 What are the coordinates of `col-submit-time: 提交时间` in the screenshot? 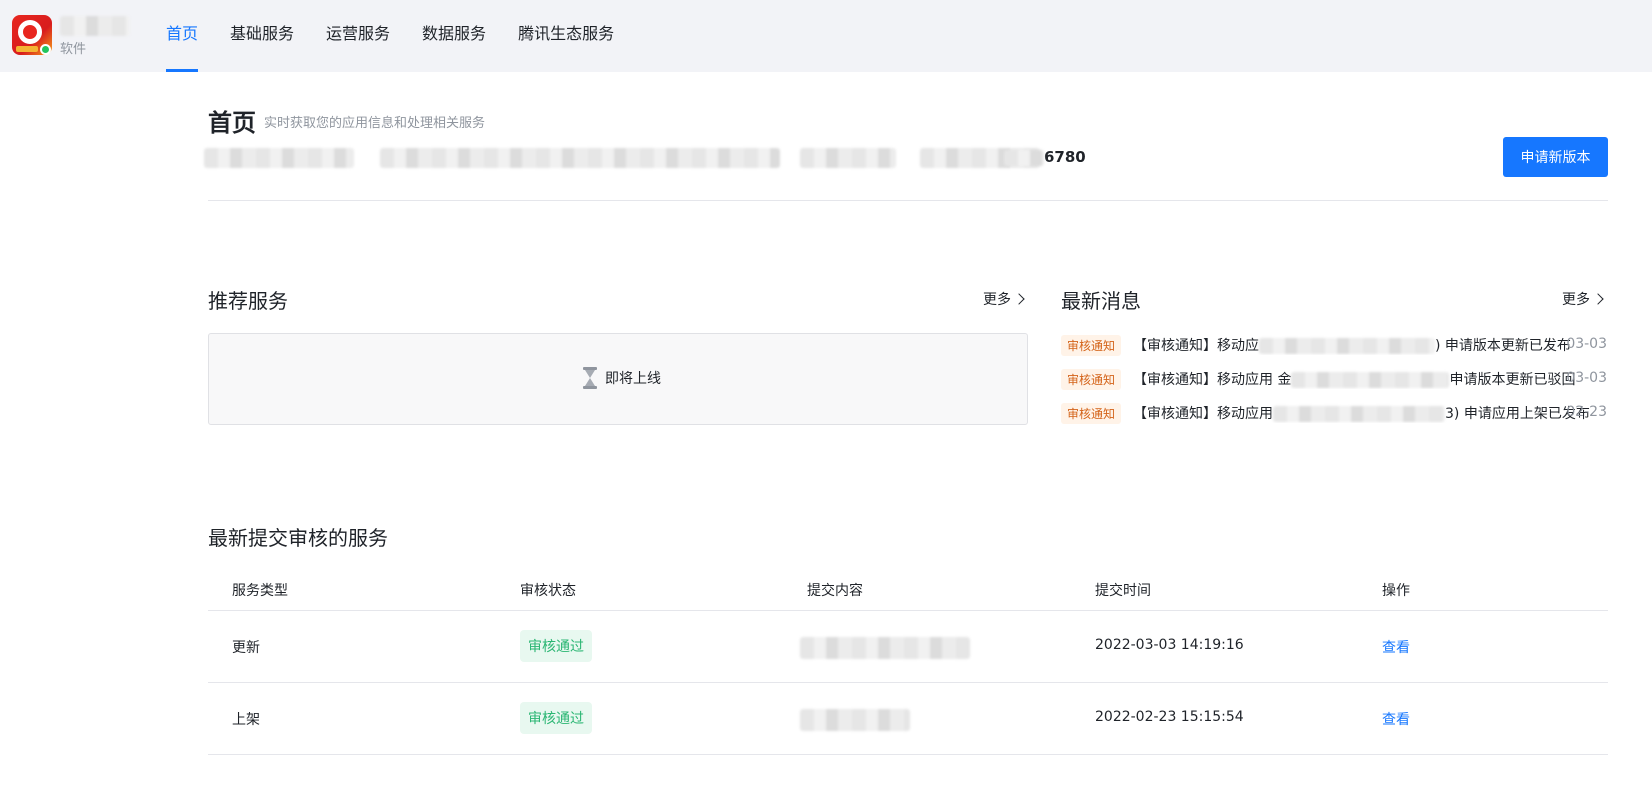 It's located at (1123, 591).